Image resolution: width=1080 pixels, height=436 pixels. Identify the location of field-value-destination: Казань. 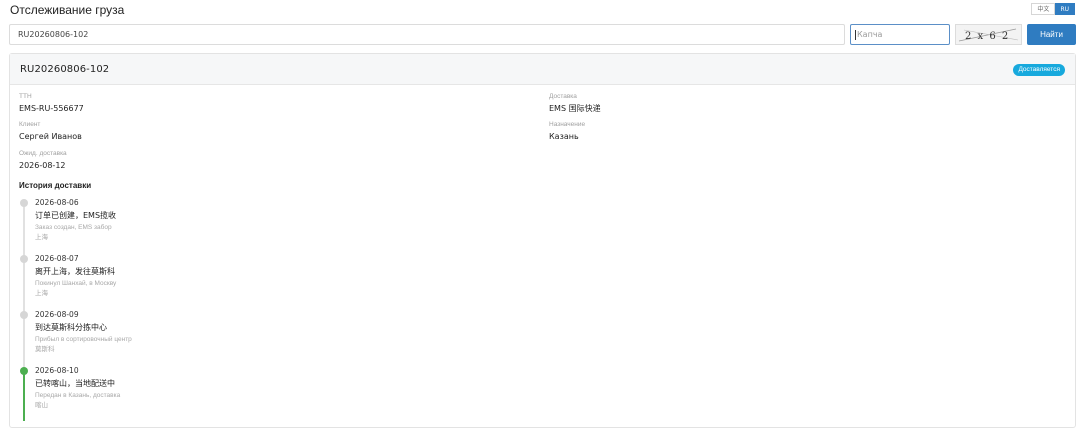
(564, 136).